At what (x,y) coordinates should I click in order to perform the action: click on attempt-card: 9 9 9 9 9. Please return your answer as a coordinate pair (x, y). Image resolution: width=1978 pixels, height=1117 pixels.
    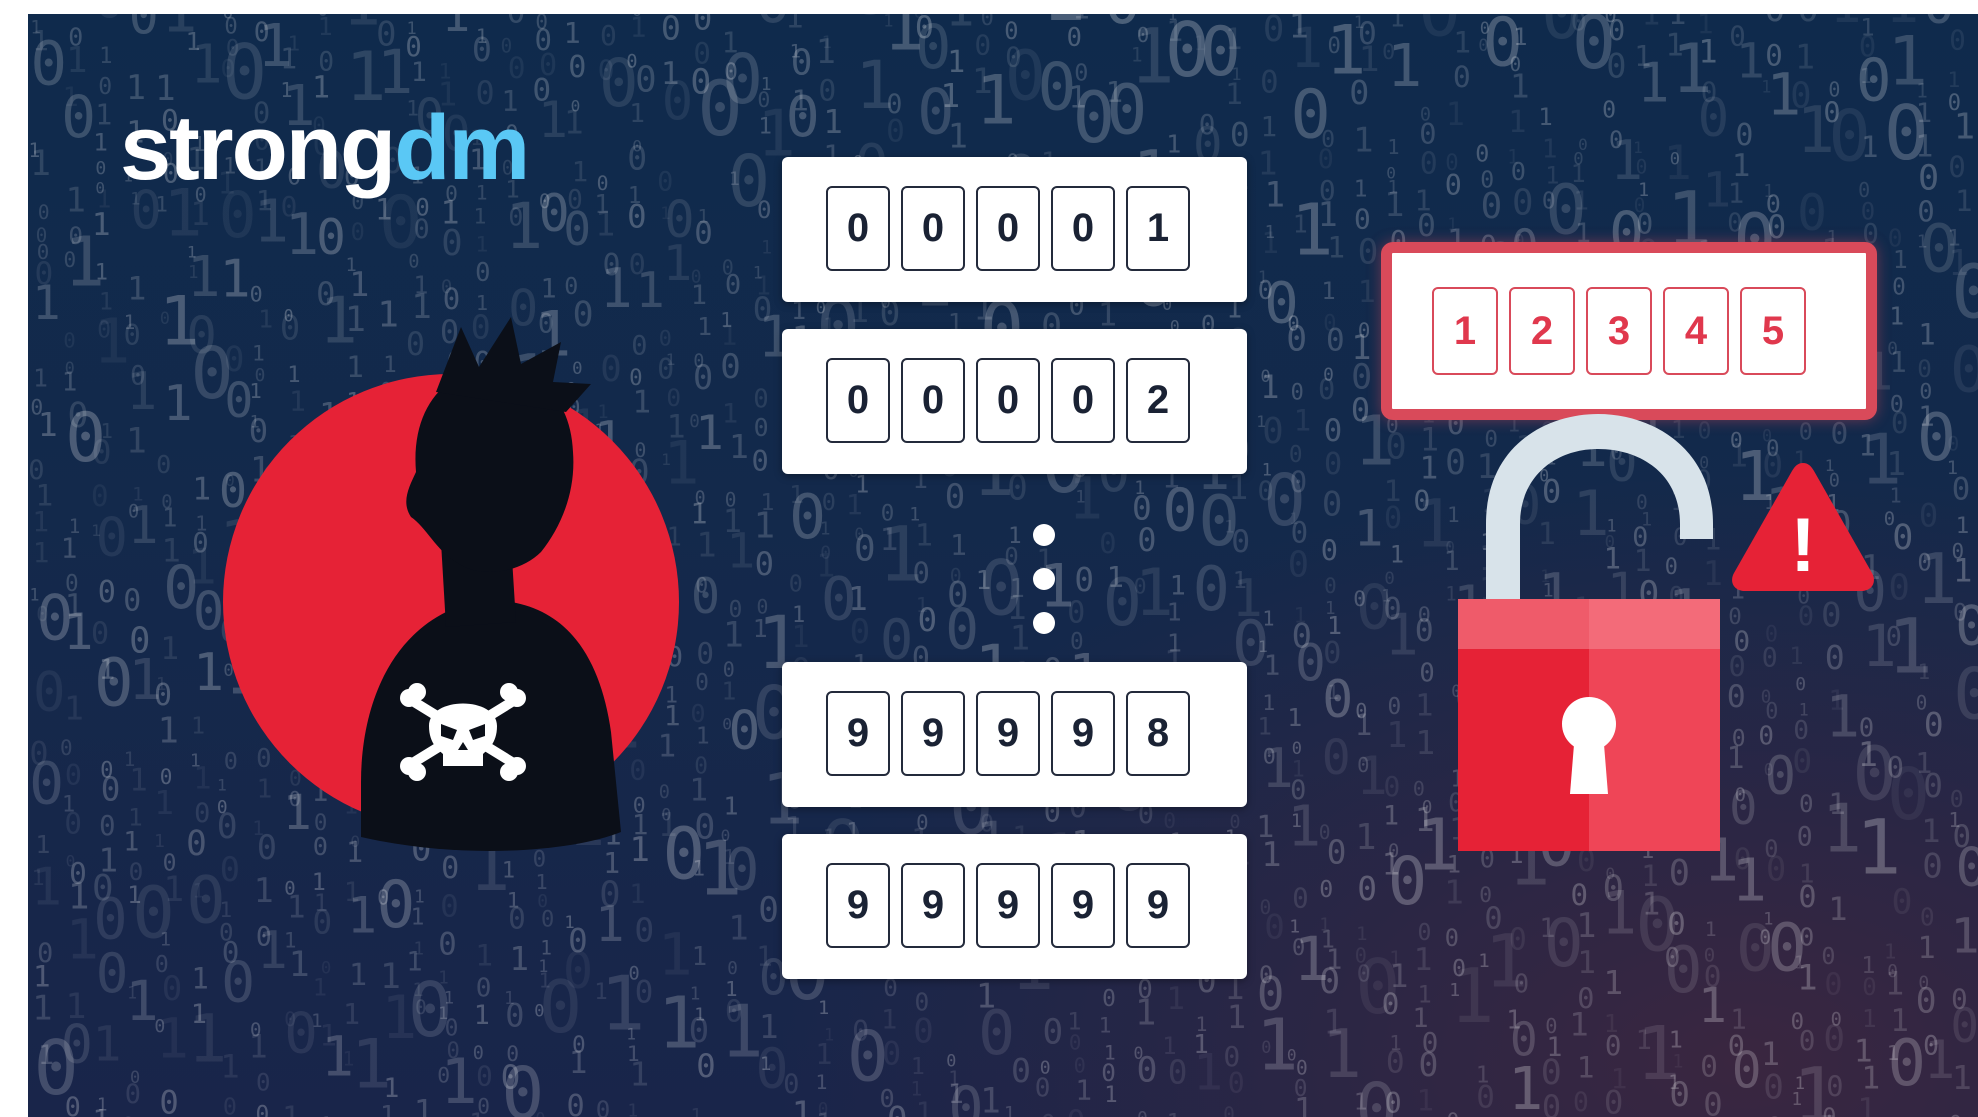
    Looking at the image, I should click on (1014, 906).